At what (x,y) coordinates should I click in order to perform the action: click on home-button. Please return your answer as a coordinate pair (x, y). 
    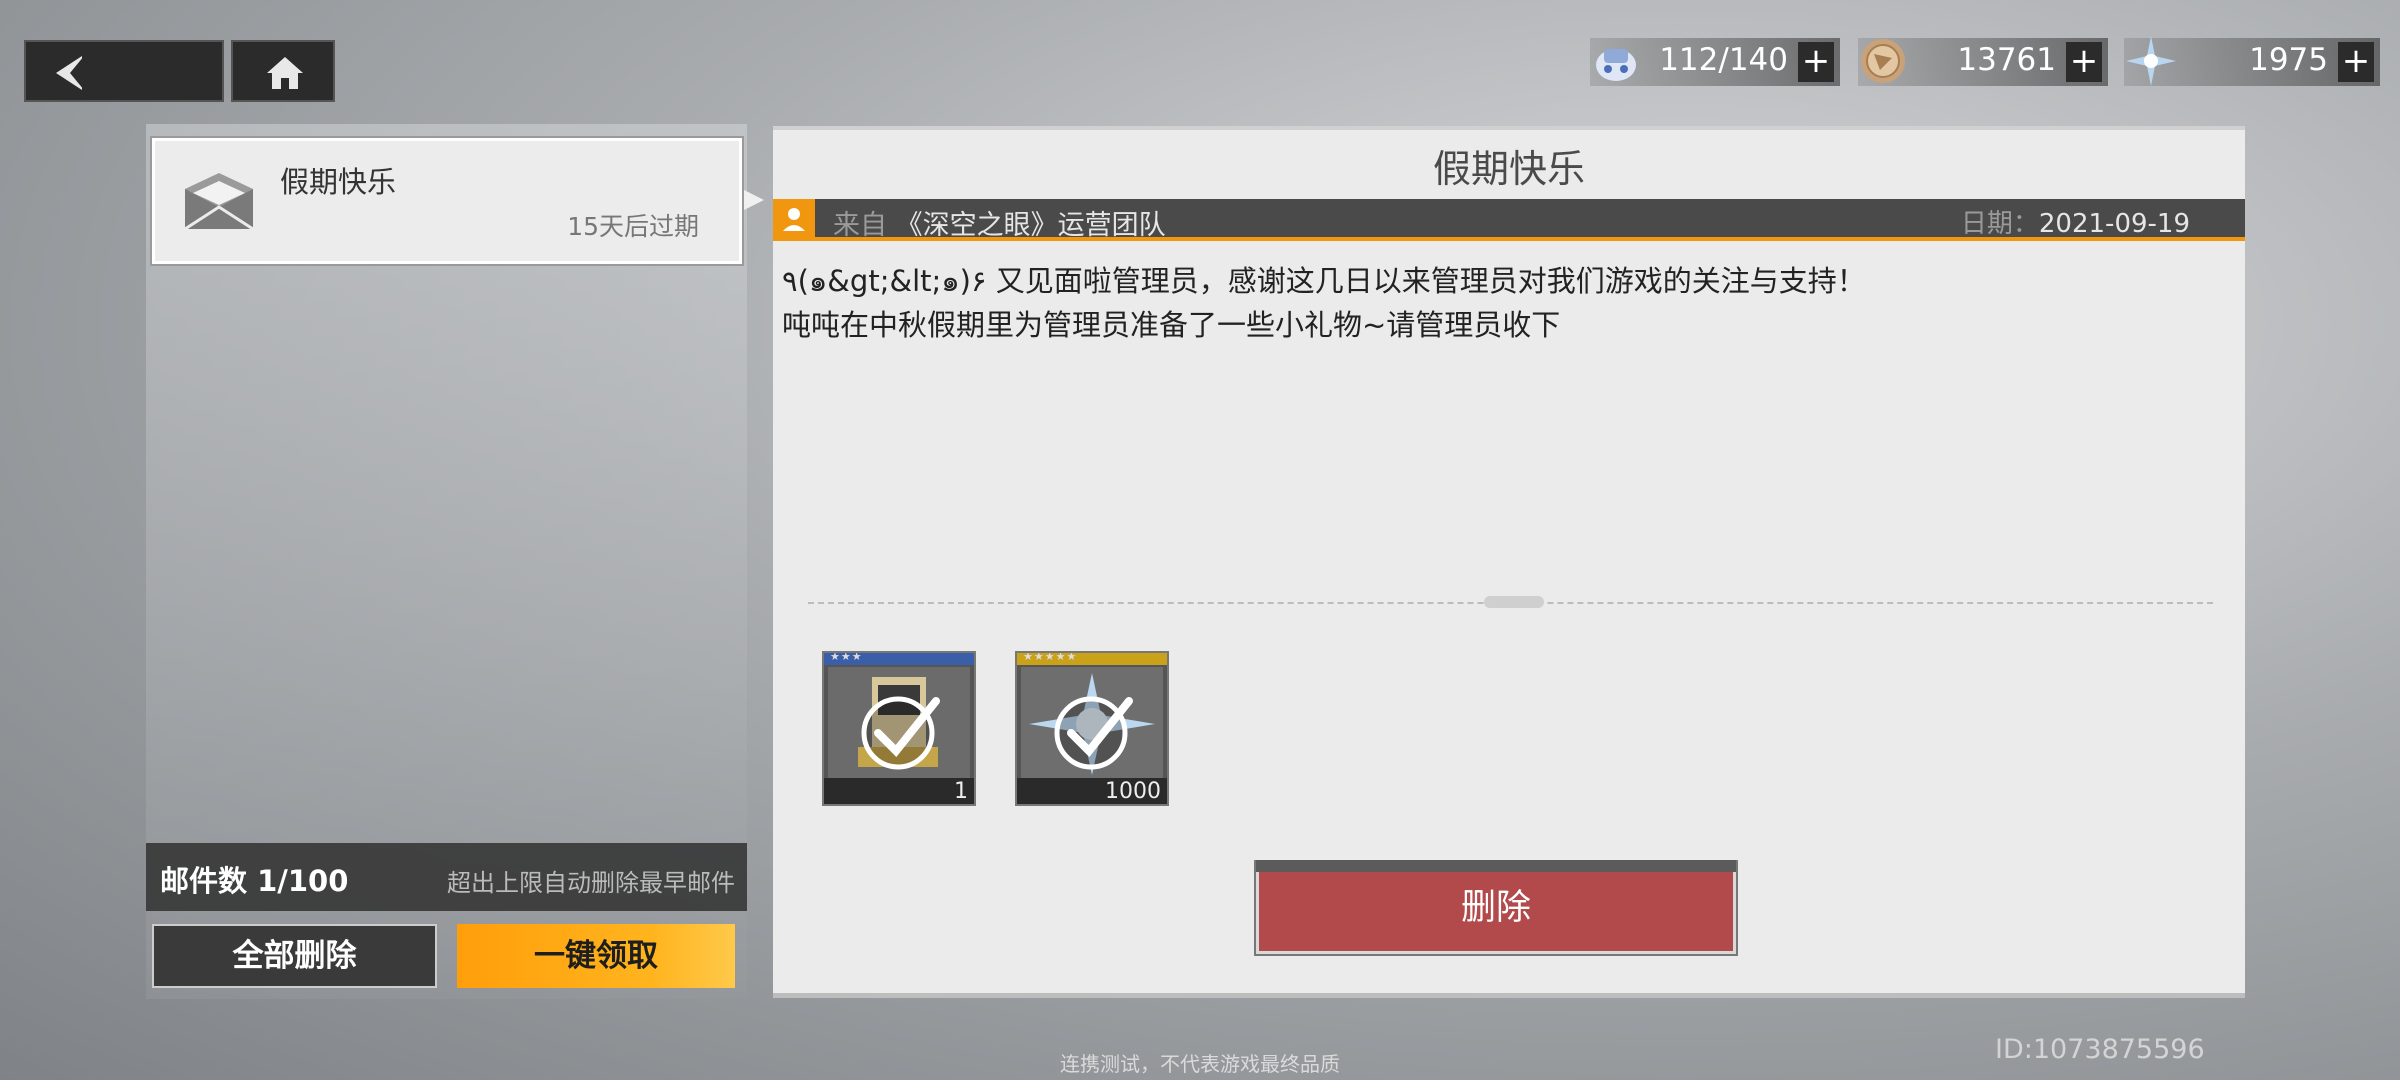
    Looking at the image, I should click on (283, 71).